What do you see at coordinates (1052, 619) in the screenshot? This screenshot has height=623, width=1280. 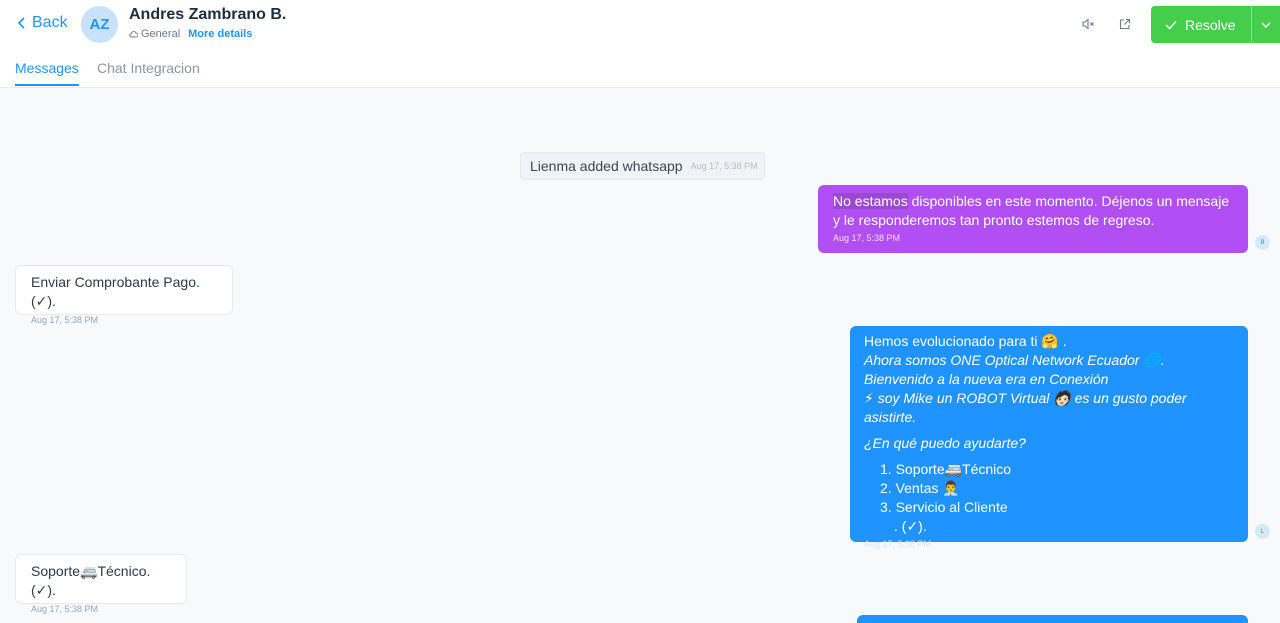 I see `outgoing-message-partial` at bounding box center [1052, 619].